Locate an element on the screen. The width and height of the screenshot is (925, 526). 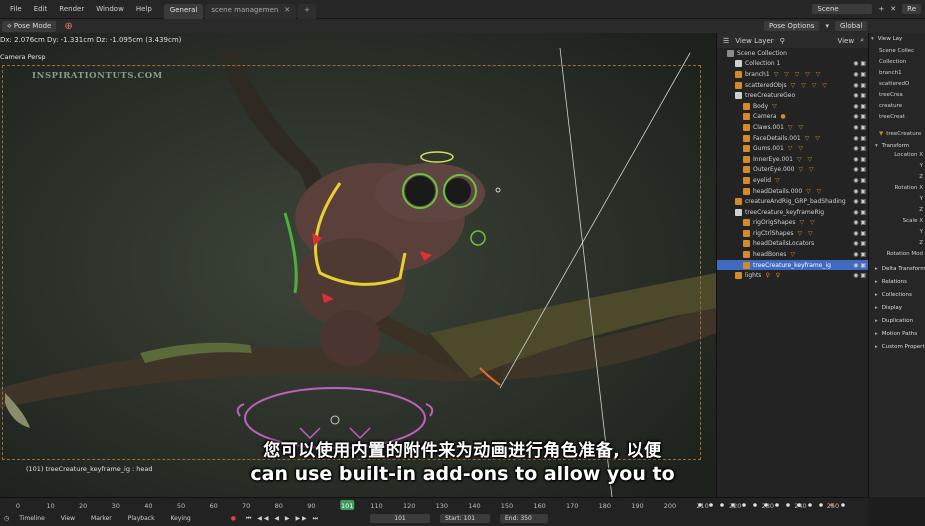
render-layer-field: Re is located at coordinates (911, 9).